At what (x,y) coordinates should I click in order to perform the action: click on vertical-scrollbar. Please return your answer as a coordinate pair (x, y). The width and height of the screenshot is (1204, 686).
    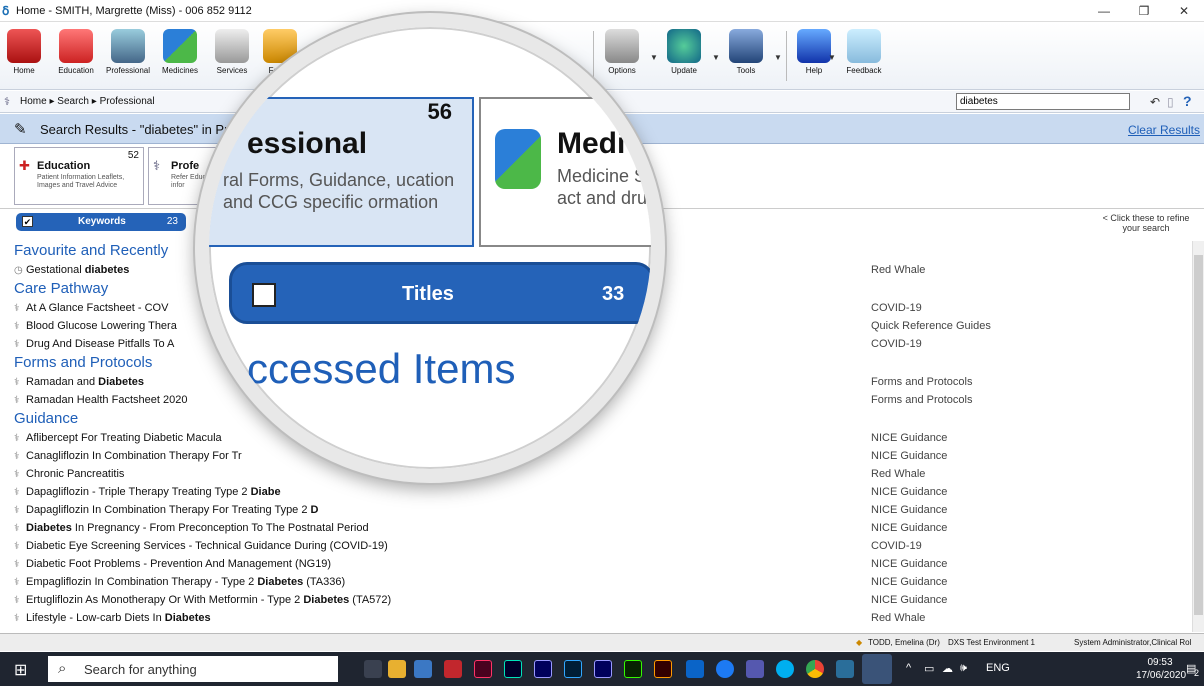
    Looking at the image, I should click on (1198, 436).